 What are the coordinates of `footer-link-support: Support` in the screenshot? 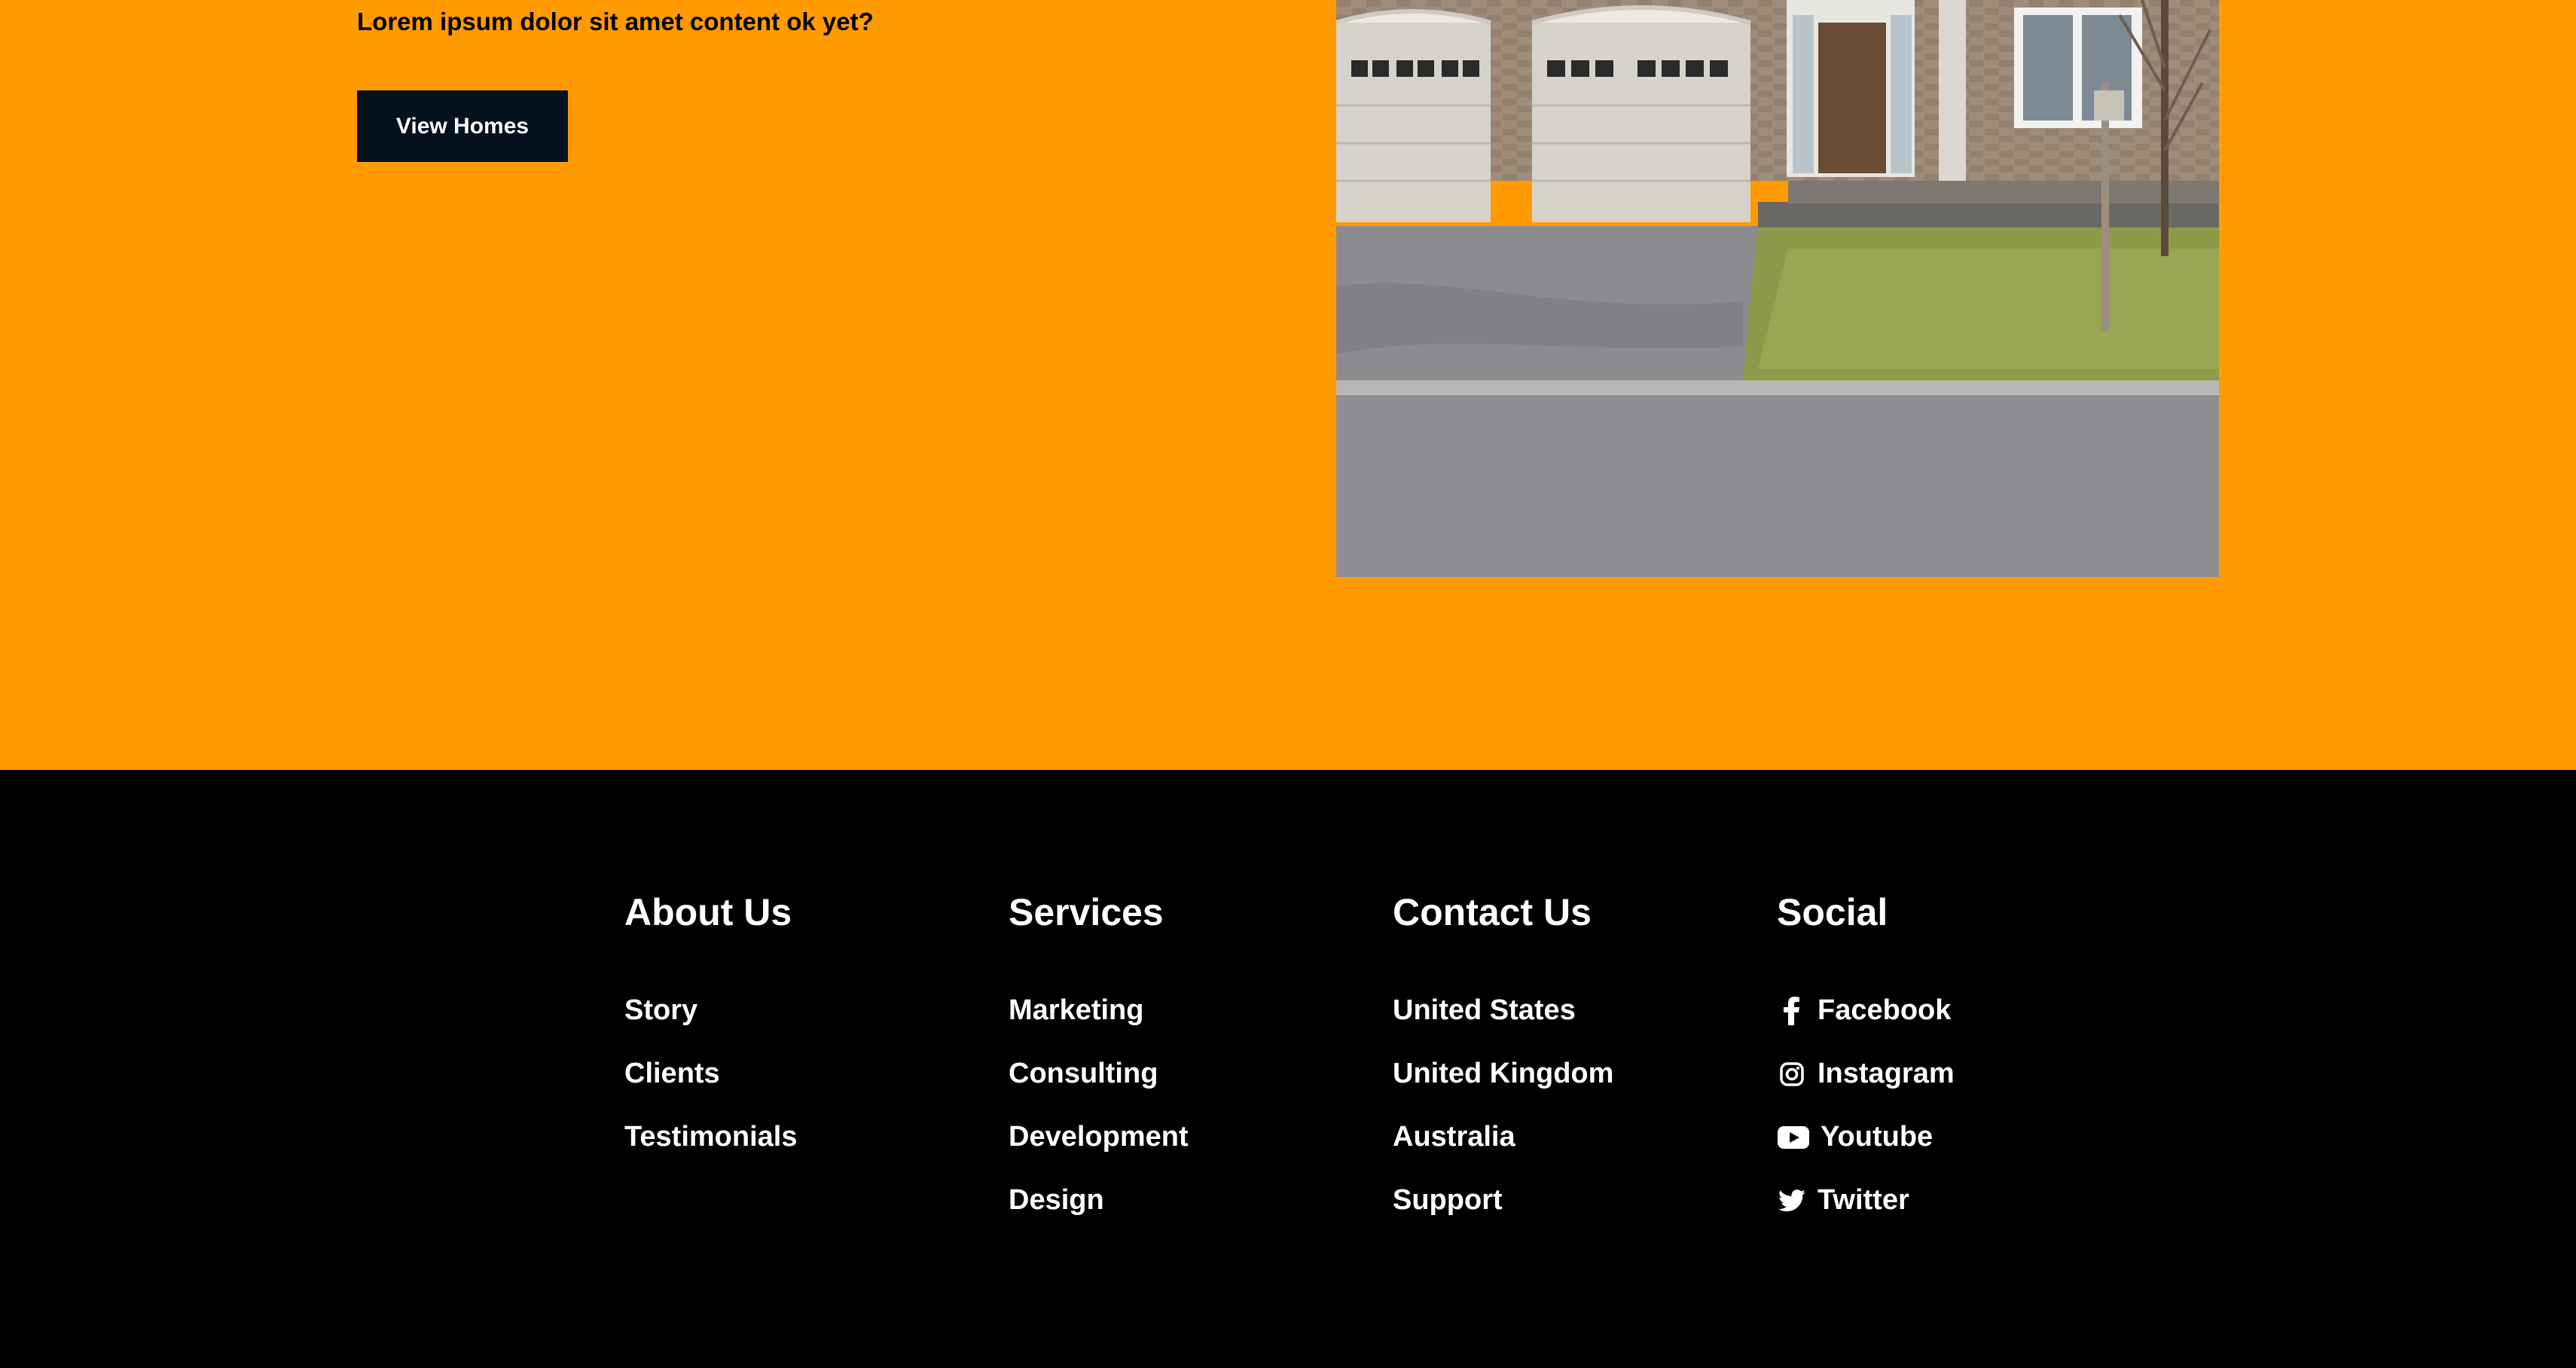 It's located at (1448, 1200).